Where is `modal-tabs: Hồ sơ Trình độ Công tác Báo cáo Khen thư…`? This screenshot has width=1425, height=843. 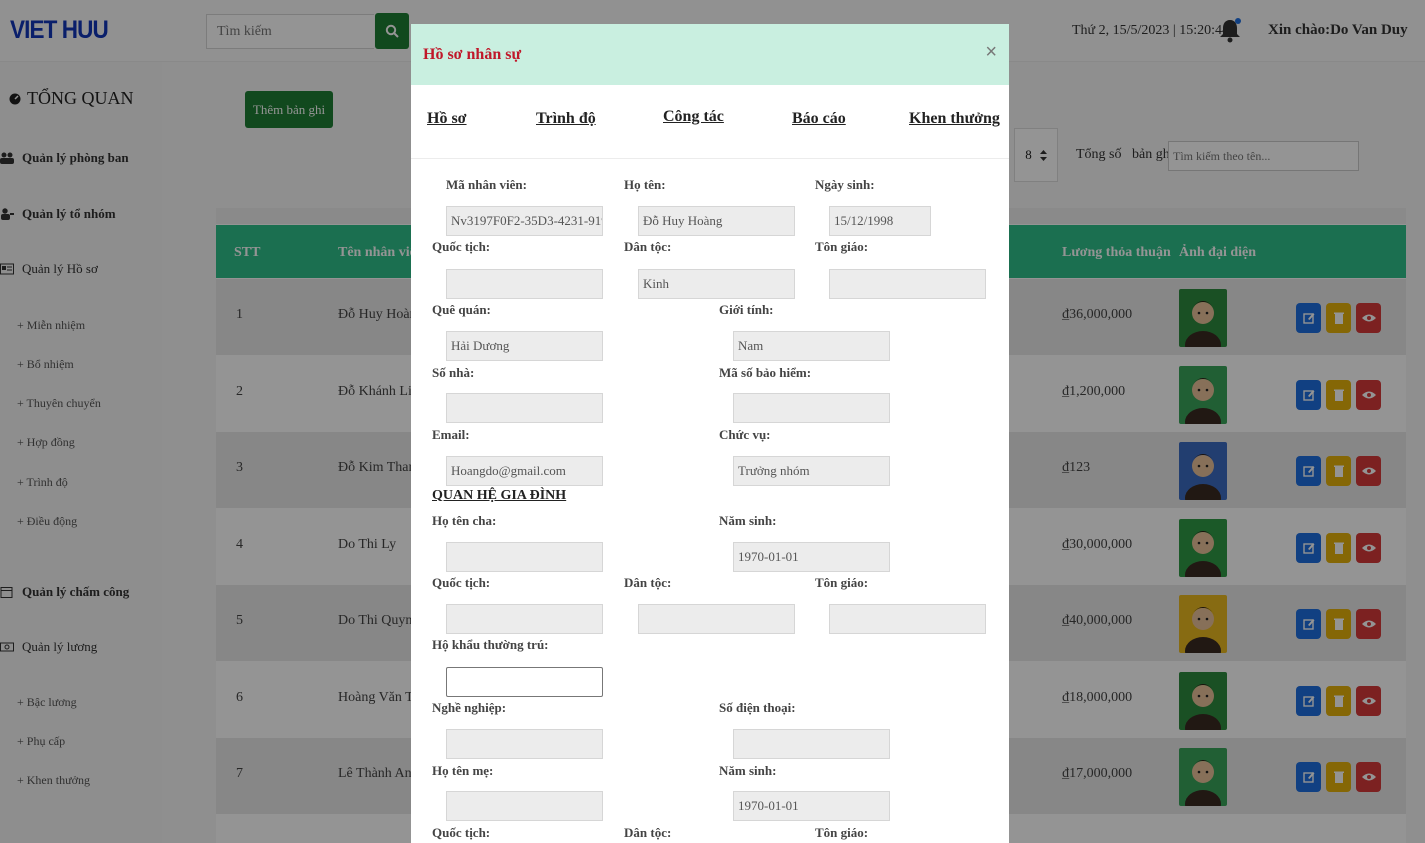 modal-tabs: Hồ sơ Trình độ Công tác Báo cáo Khen thư… is located at coordinates (710, 122).